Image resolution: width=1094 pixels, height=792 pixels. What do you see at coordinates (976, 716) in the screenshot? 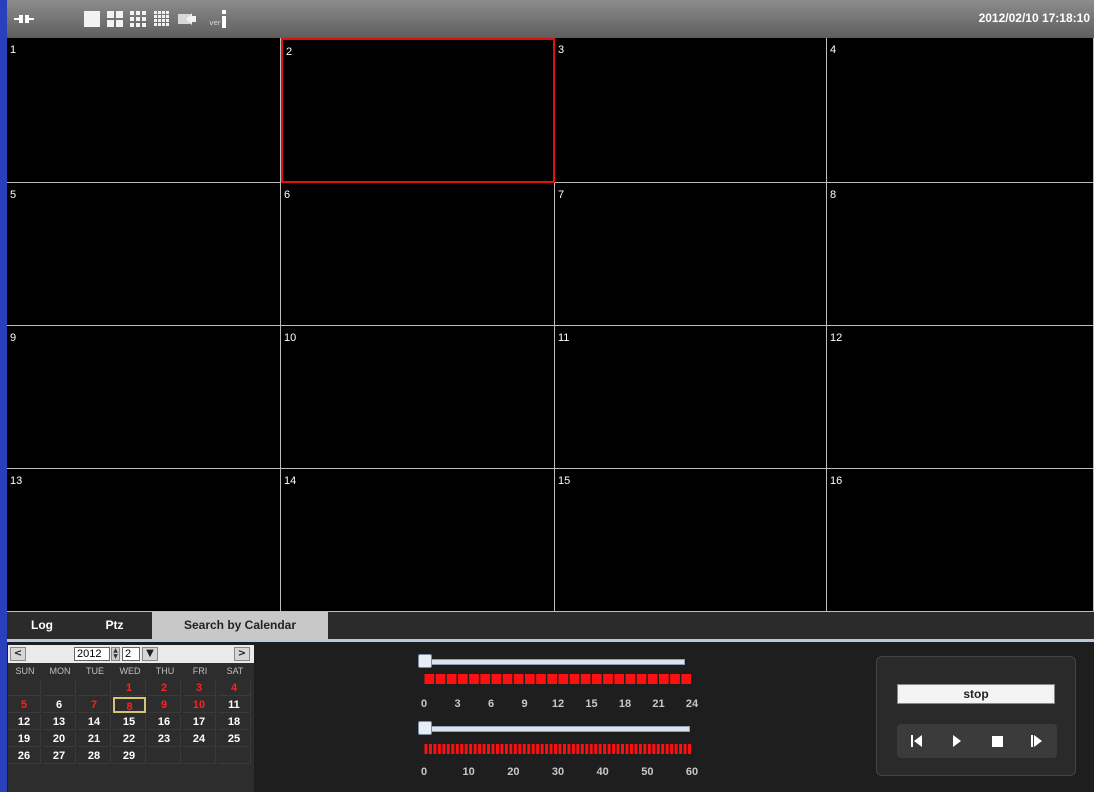
I see `playback-control-panel: stop` at bounding box center [976, 716].